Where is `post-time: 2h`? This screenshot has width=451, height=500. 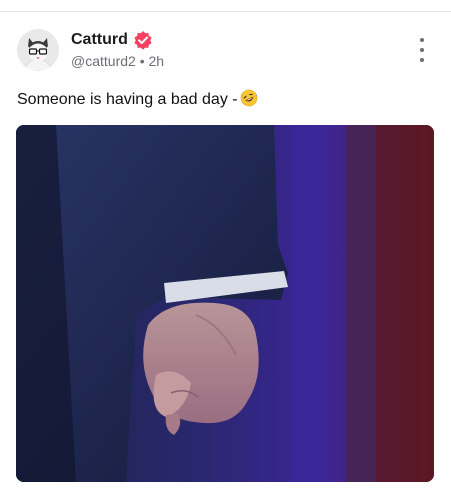
post-time: 2h is located at coordinates (157, 61).